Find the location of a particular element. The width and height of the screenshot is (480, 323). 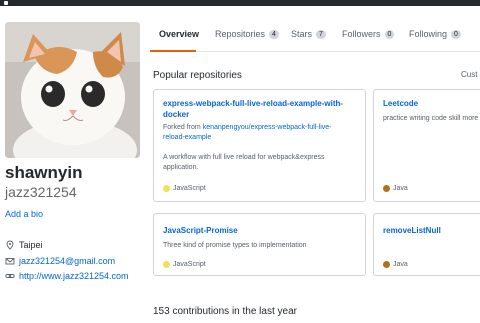

tab-followers: Followers 0 is located at coordinates (368, 34).